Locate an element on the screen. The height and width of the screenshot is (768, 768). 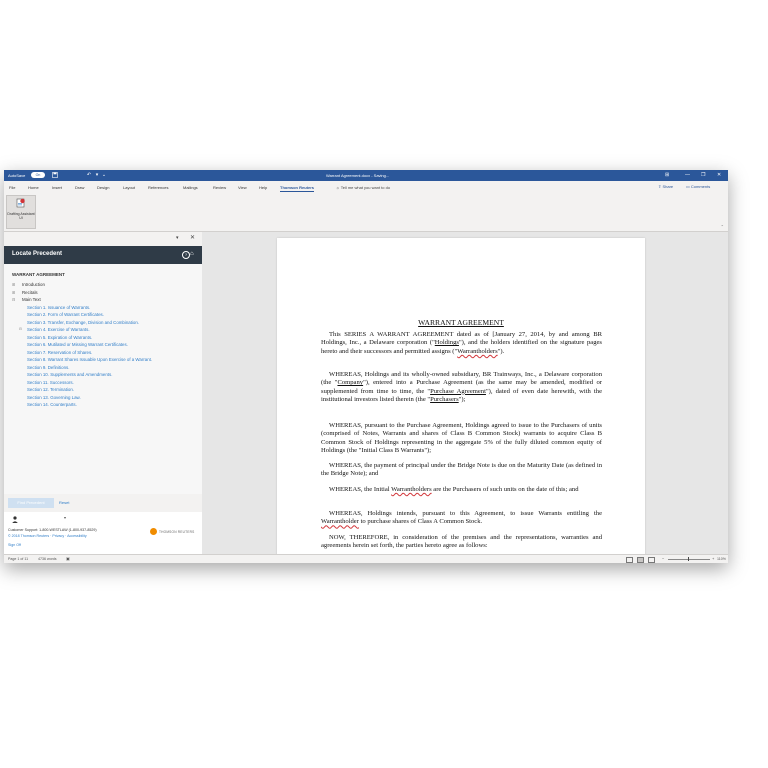
user-menu-caret-icon: ▾ is located at coordinates (65, 517).